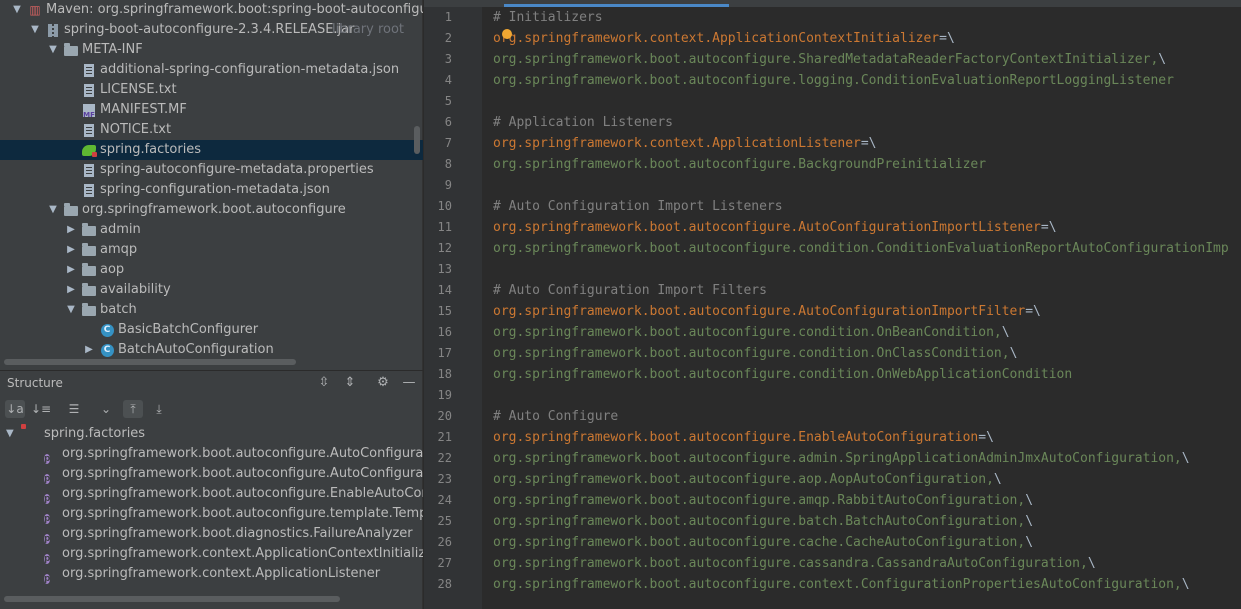 This screenshot has width=1241, height=609. I want to click on line-continuation: =\, so click(1033, 311).